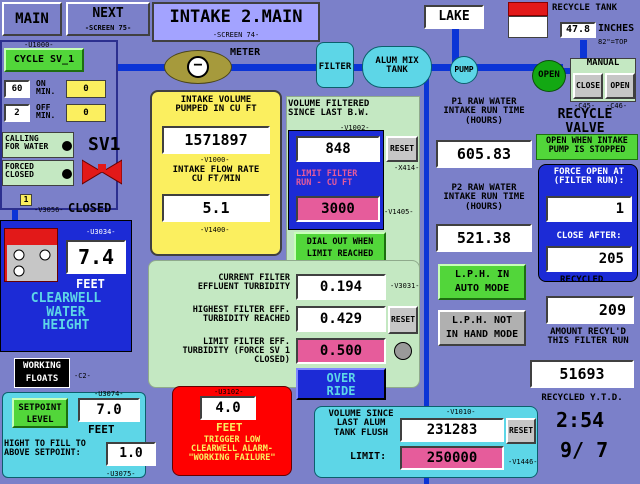  I want to click on filtered-reset-button: RESET, so click(402, 149).